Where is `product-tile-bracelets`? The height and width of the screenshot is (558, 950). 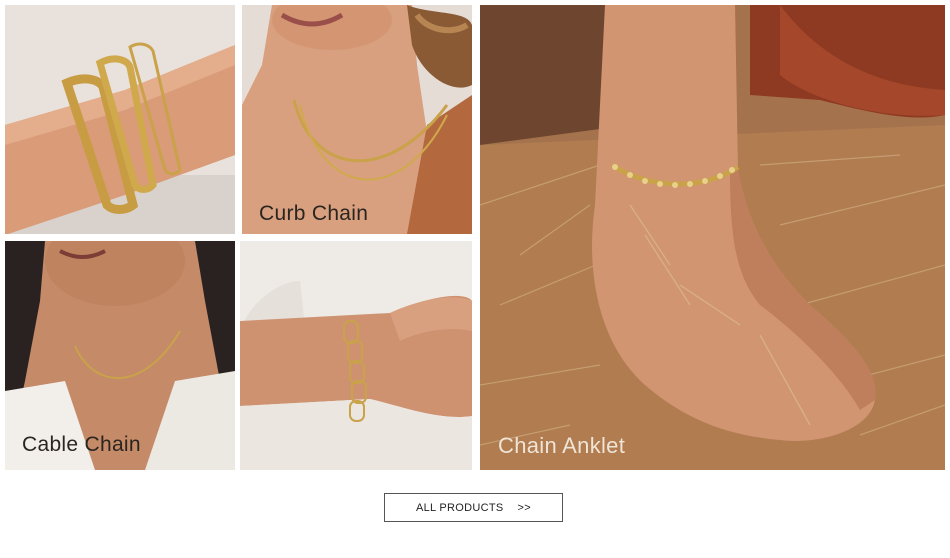
product-tile-bracelets is located at coordinates (120, 119).